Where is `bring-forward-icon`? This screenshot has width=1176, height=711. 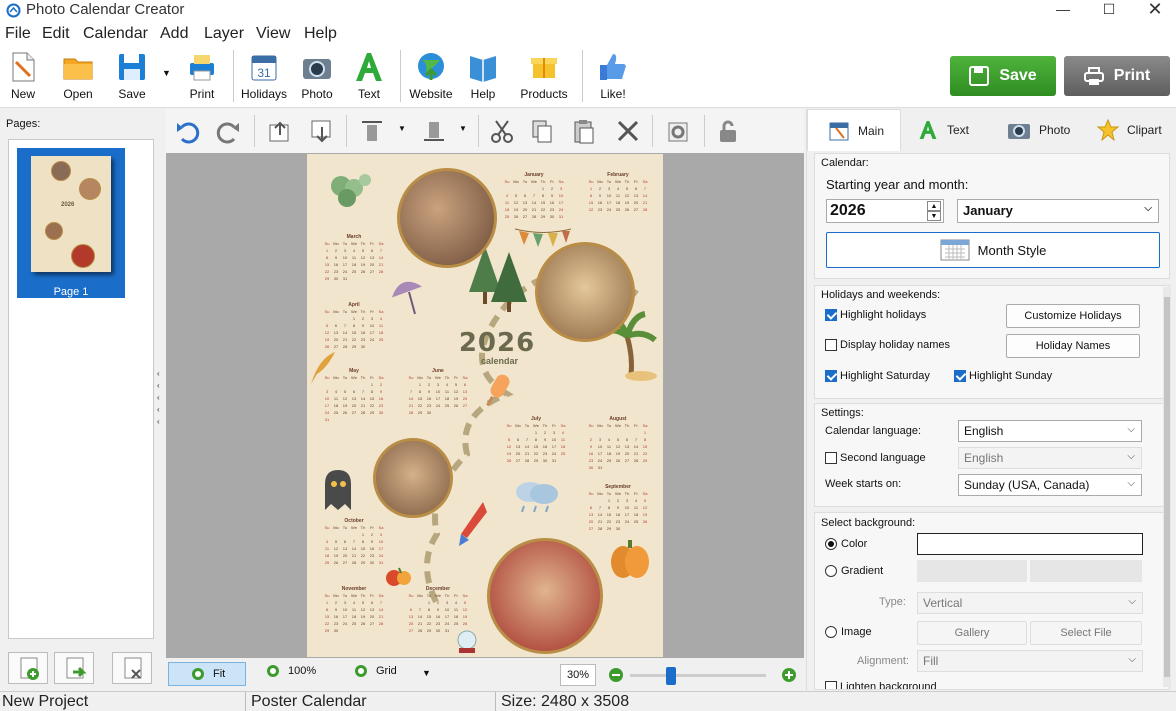 bring-forward-icon is located at coordinates (280, 131).